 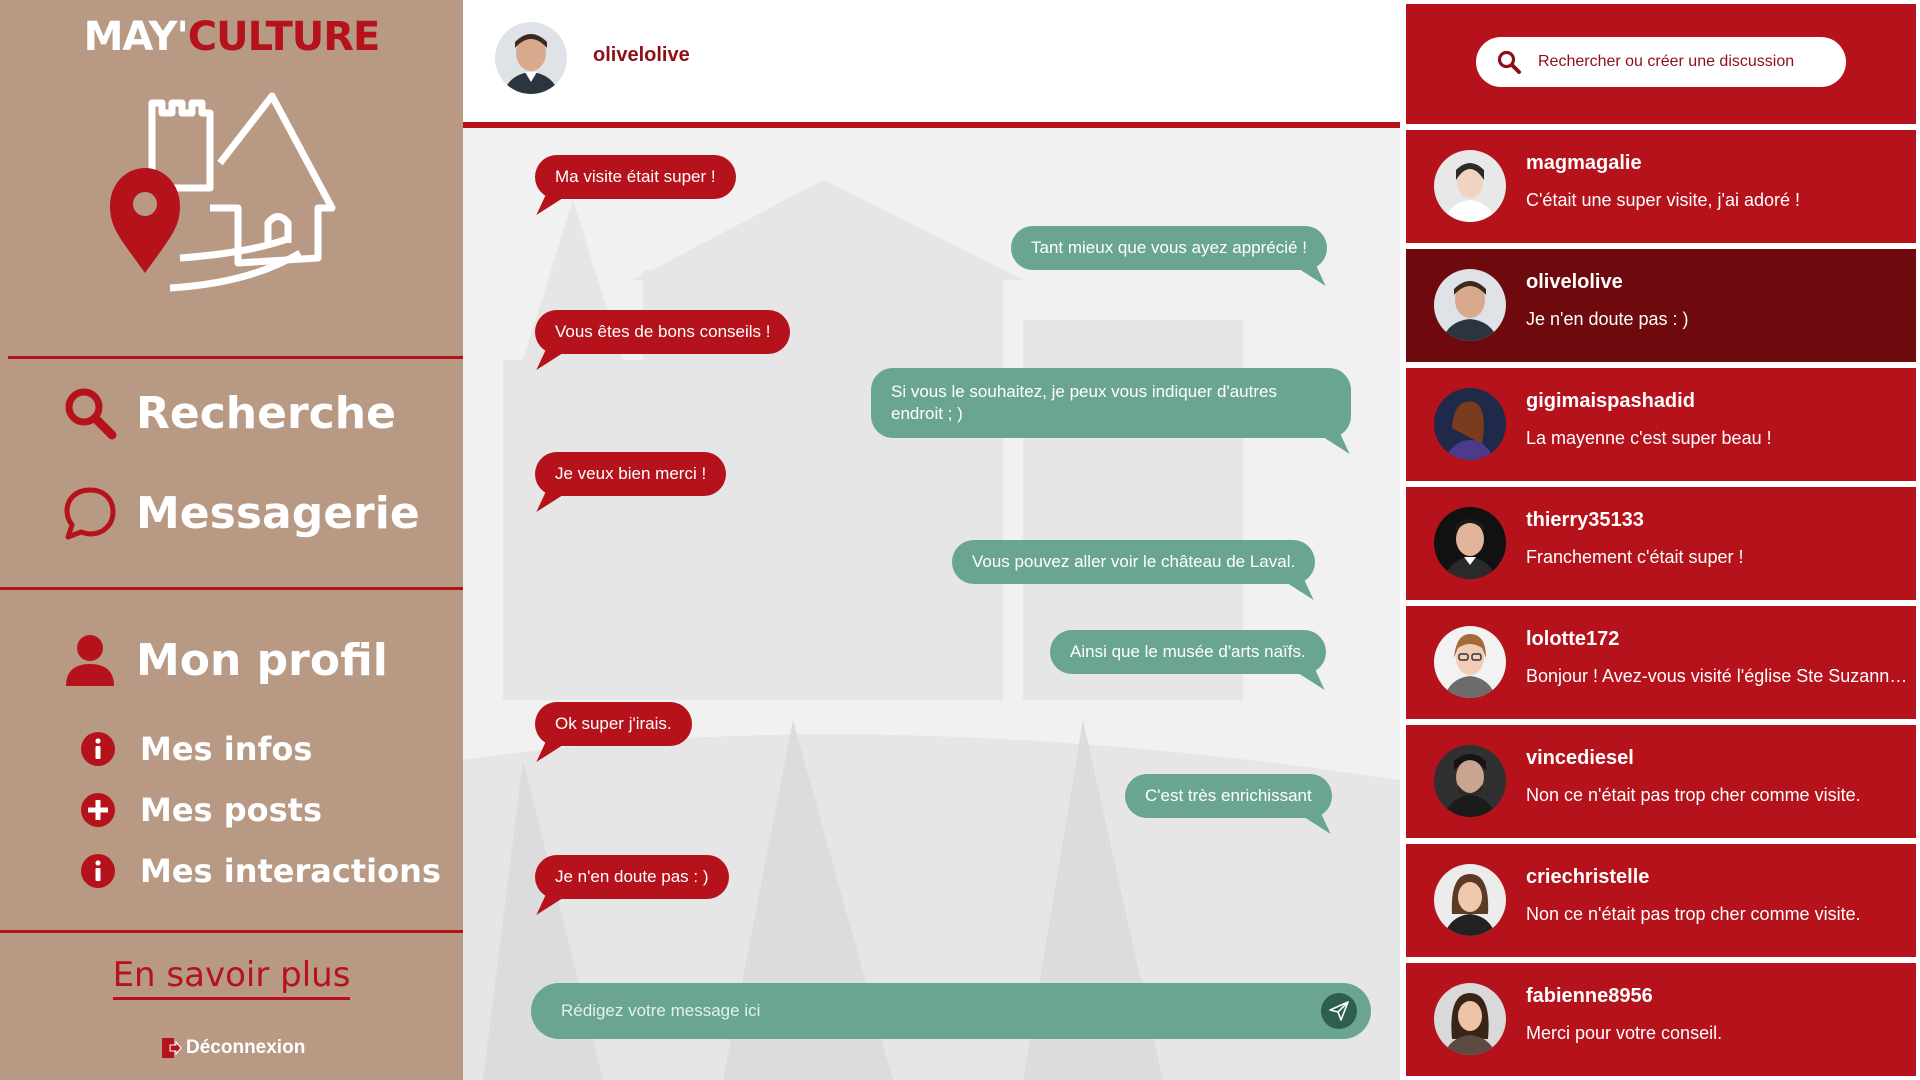 I want to click on brand-part-2: CULTURE, so click(x=284, y=37).